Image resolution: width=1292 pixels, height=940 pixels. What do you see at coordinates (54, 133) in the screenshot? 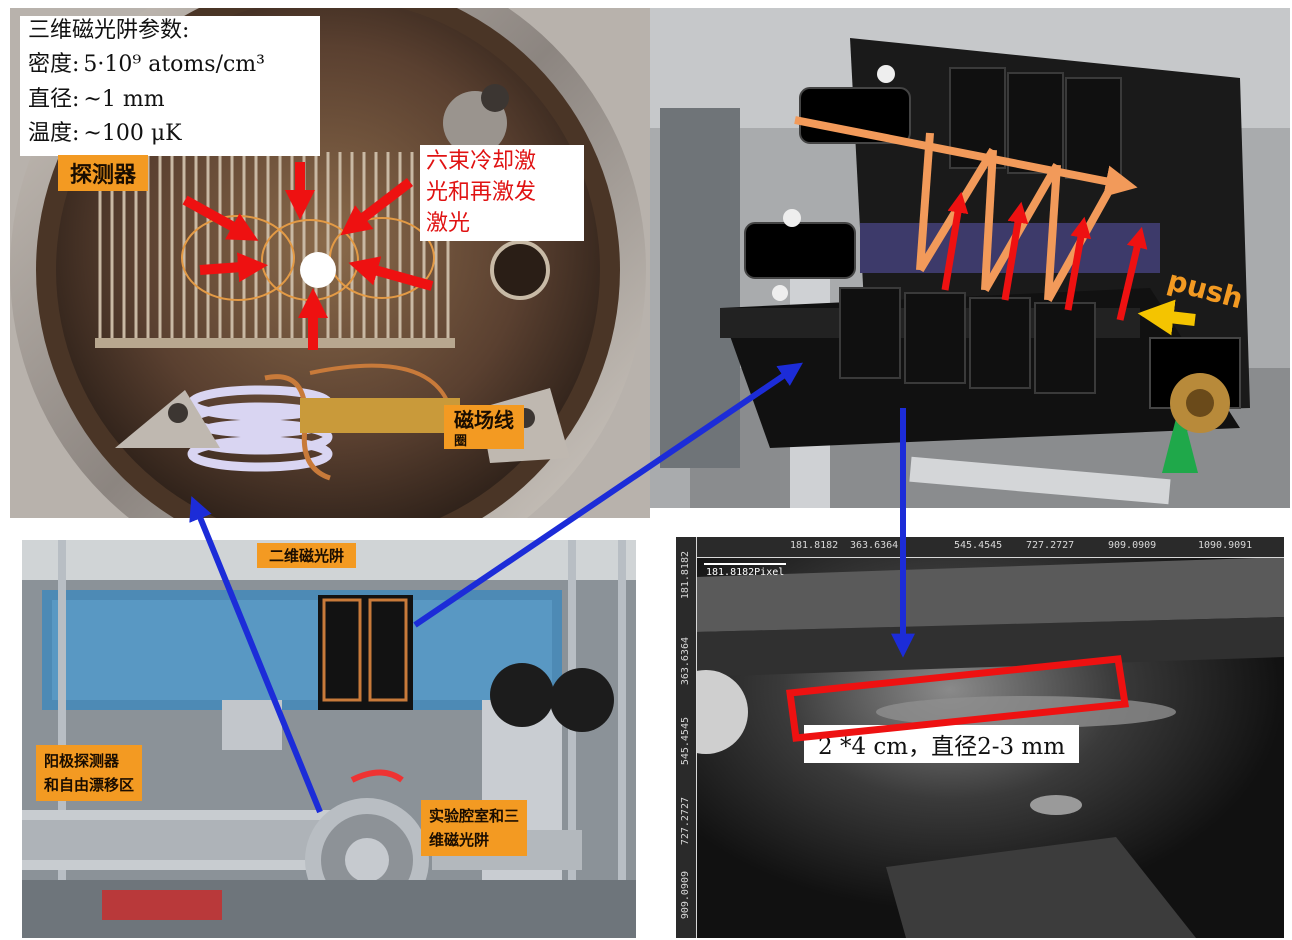
I see `temperature-label: 温度:` at bounding box center [54, 133].